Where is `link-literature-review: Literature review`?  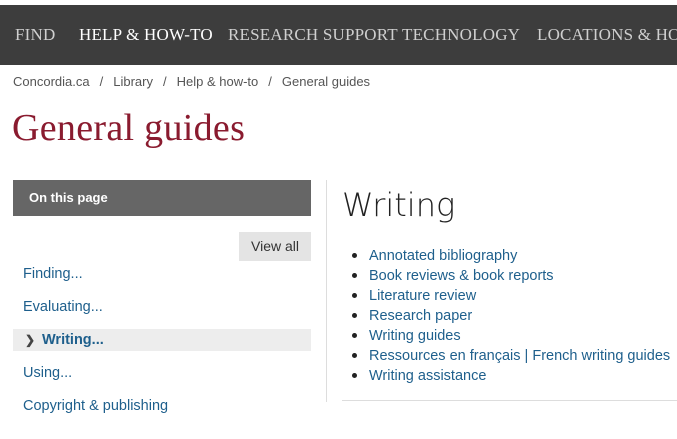
link-literature-review: Literature review is located at coordinates (511, 296).